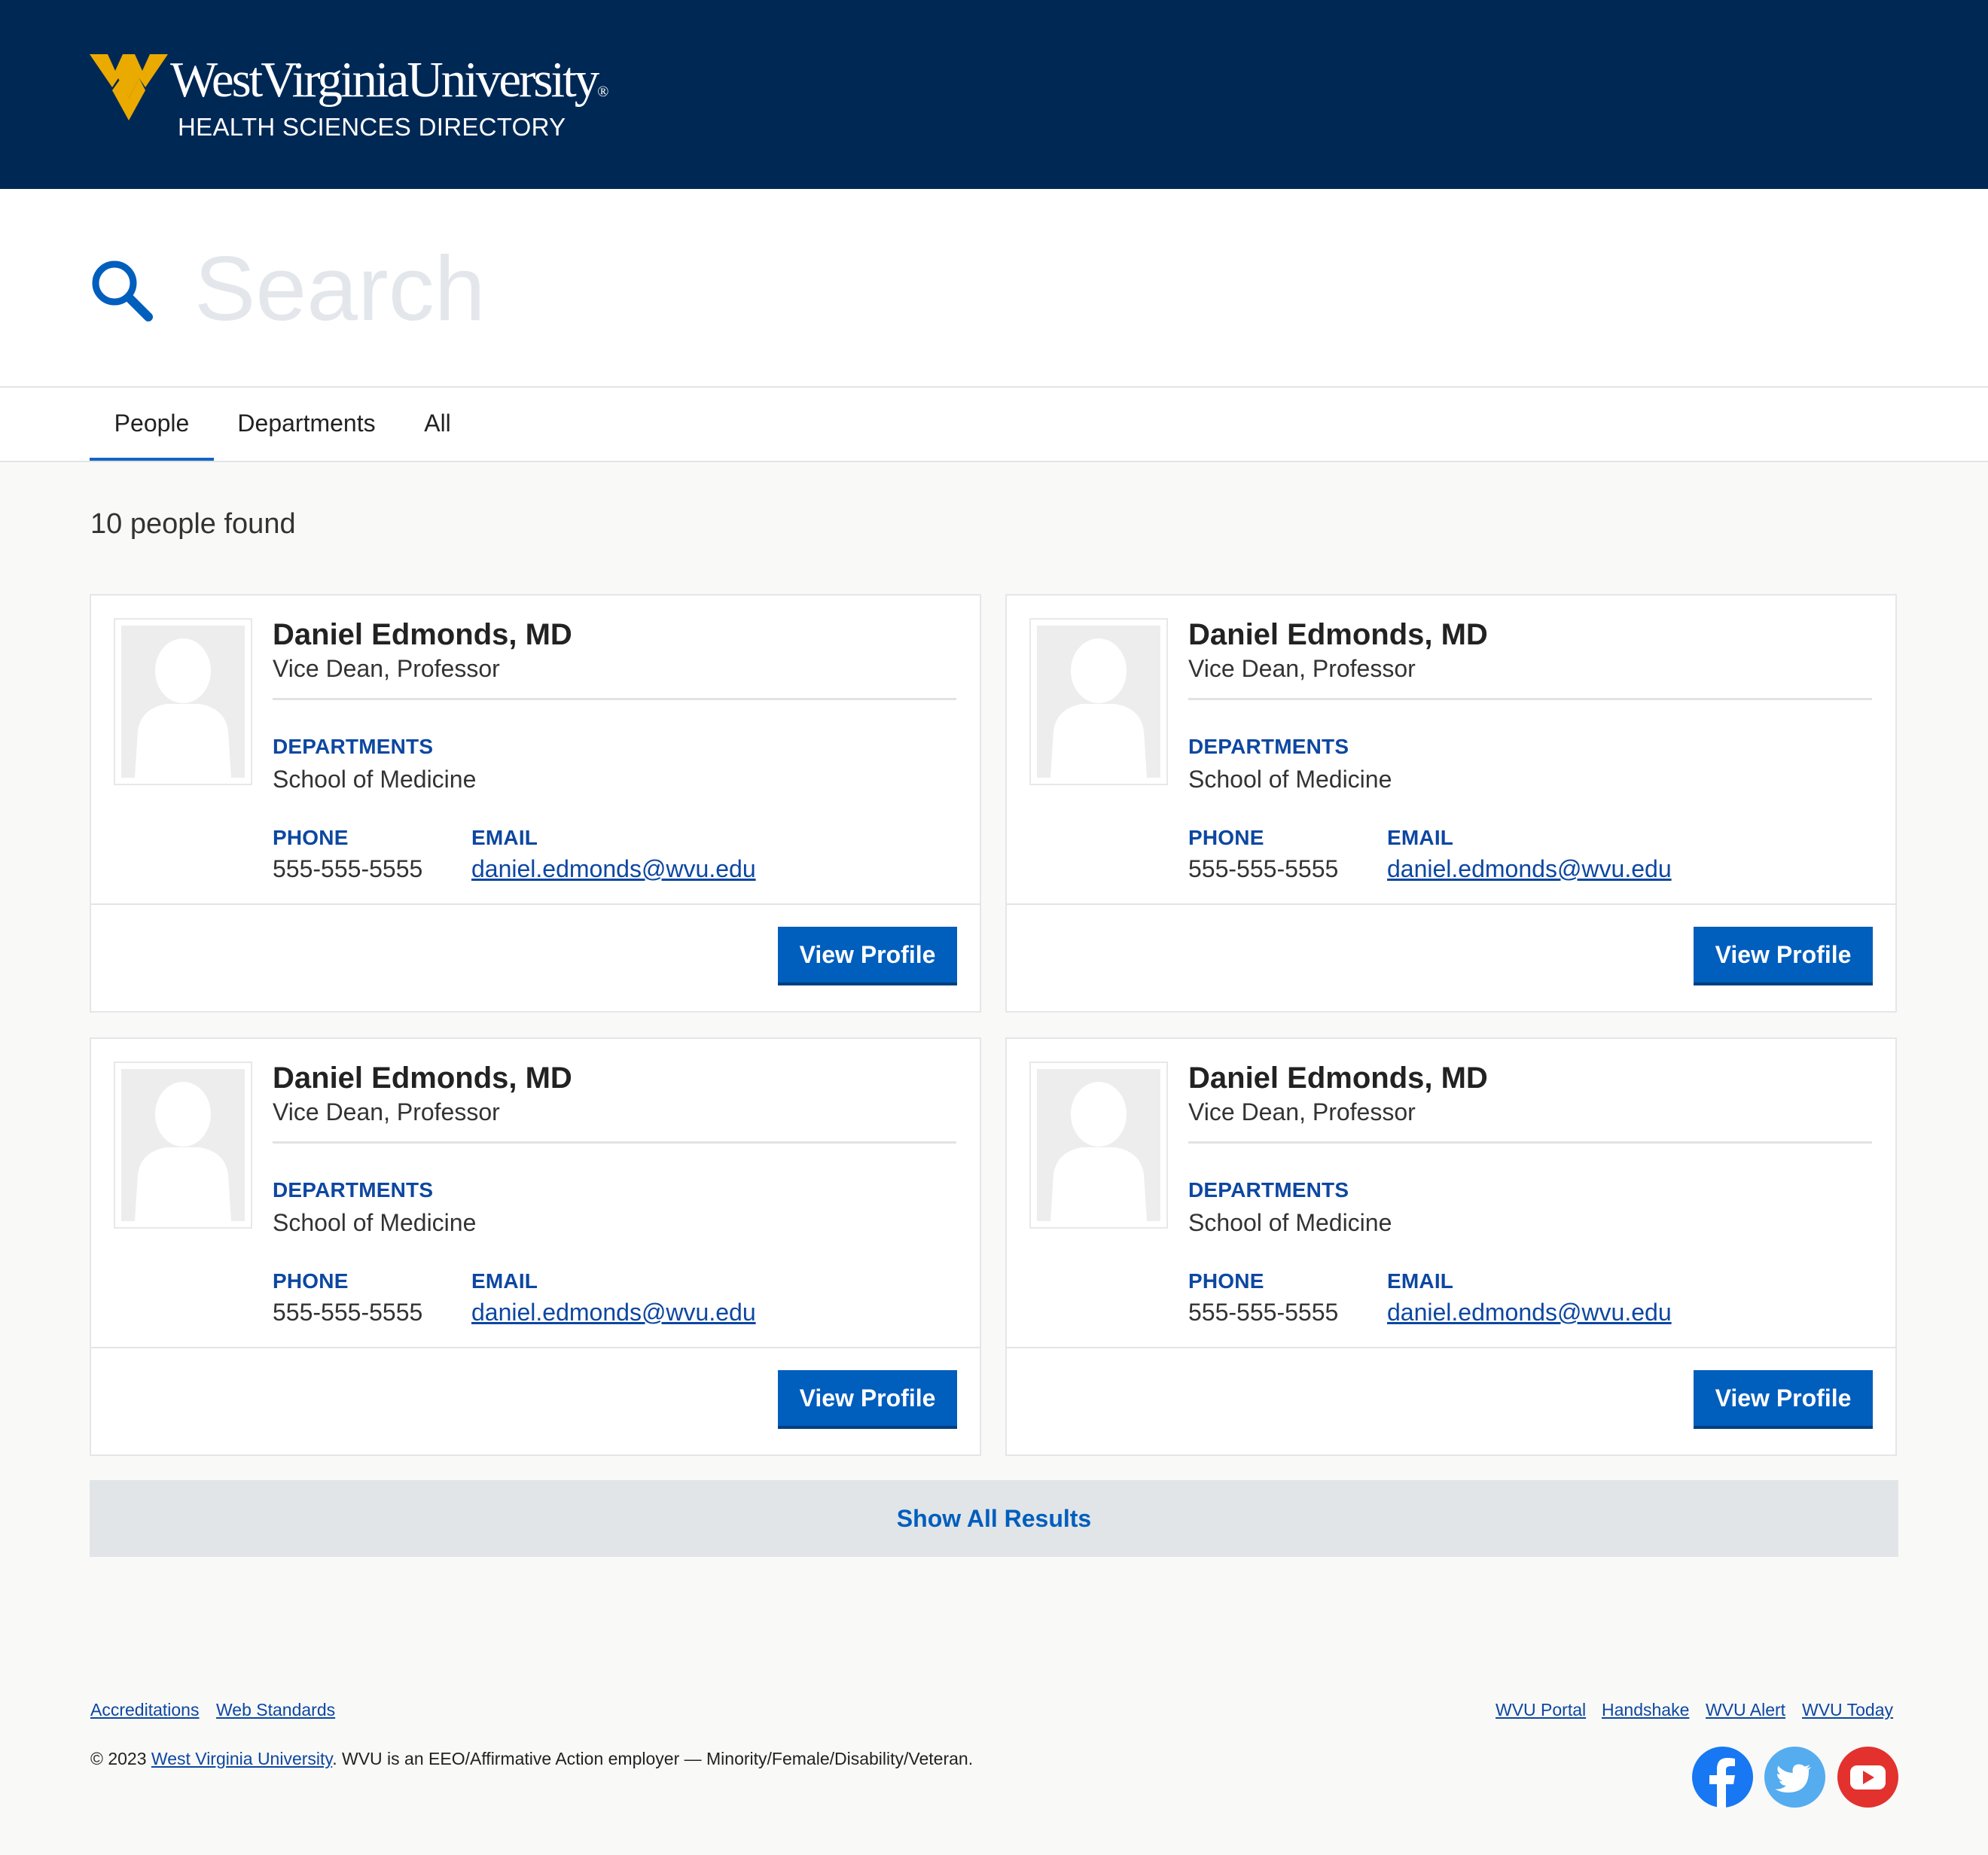 Image resolution: width=1988 pixels, height=1855 pixels. I want to click on tab-departments: Departments, so click(306, 424).